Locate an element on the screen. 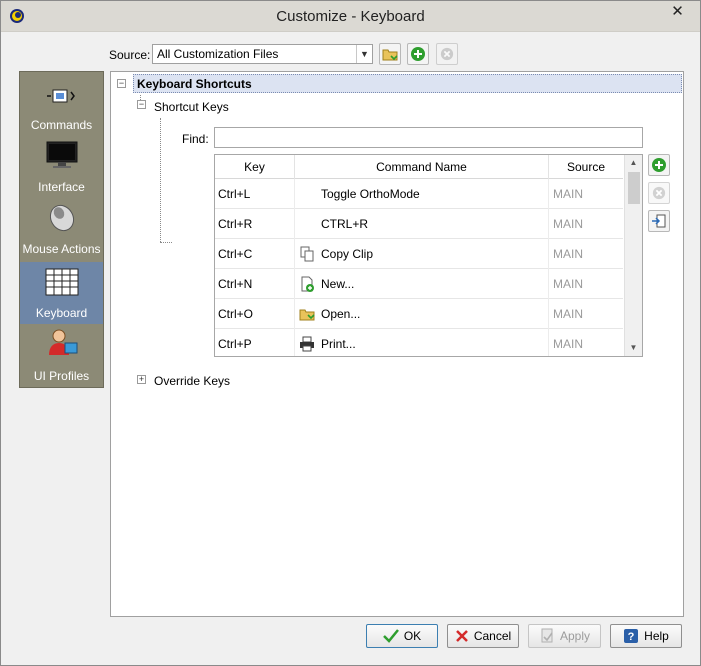  nav-item-keyboard: Keyboard is located at coordinates (61, 293).